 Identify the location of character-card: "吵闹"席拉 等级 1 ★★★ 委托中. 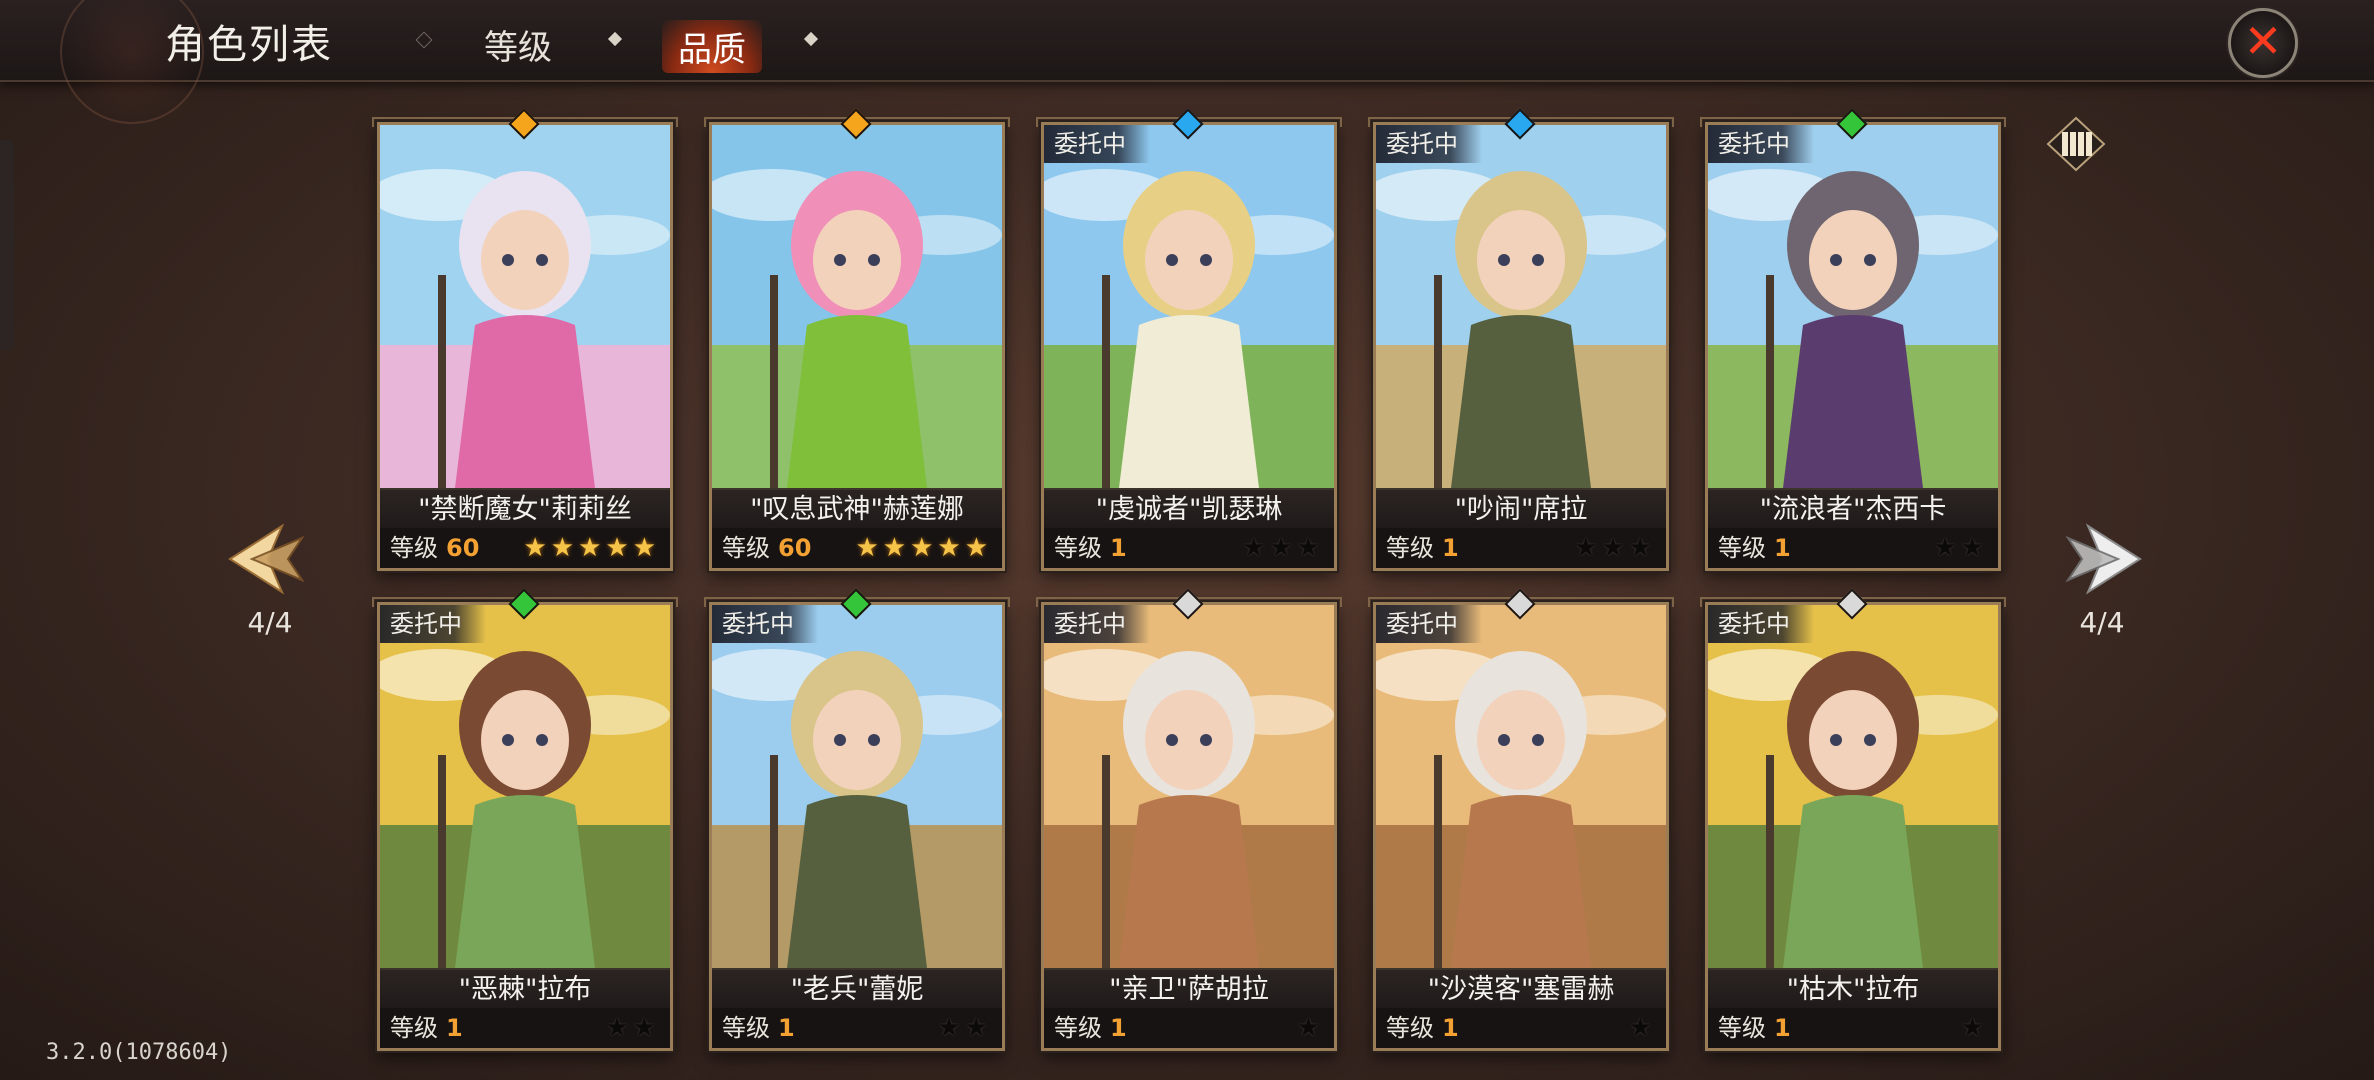
(1521, 339).